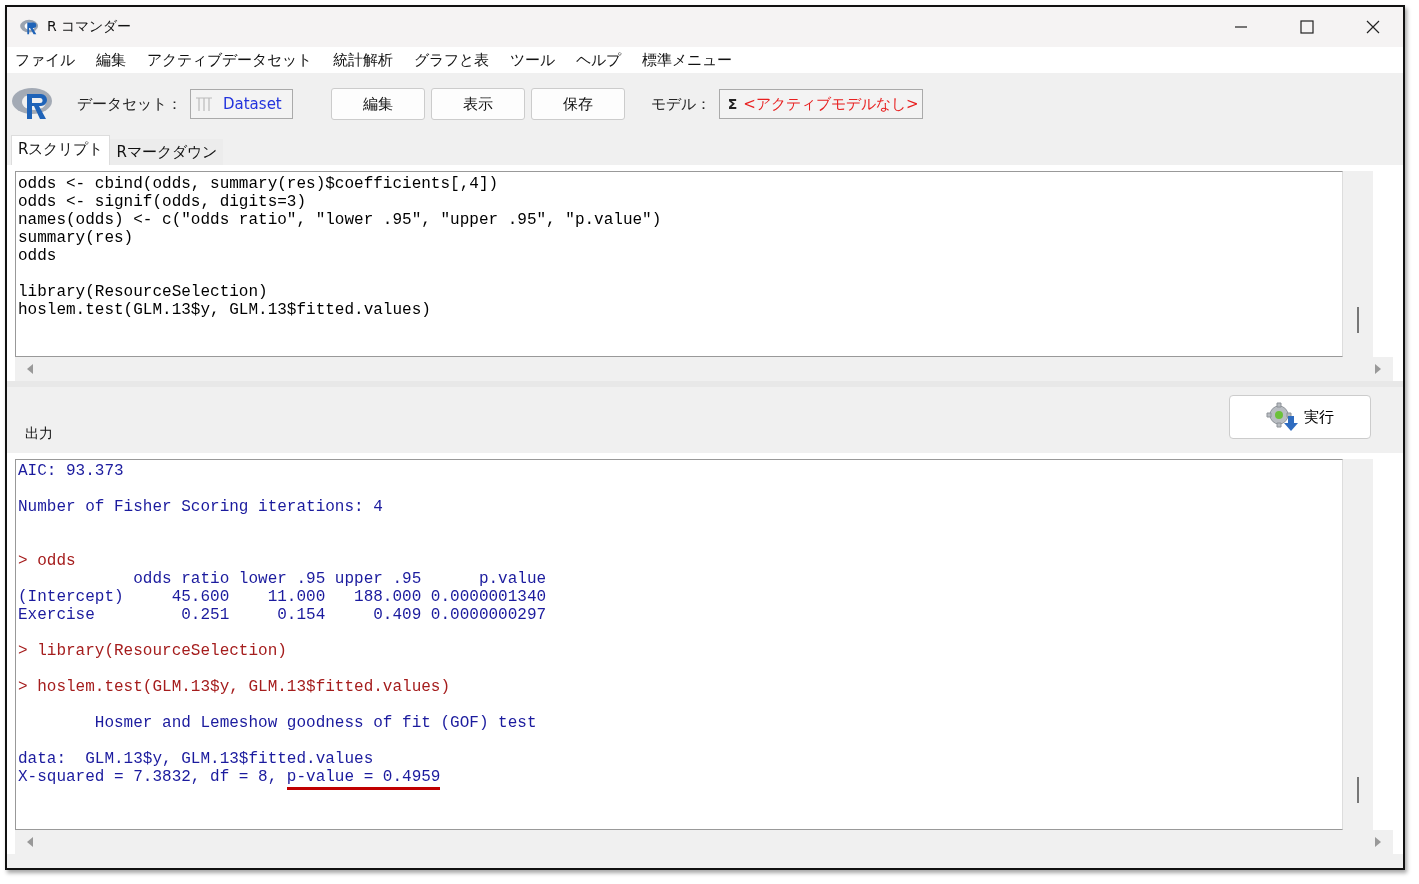  What do you see at coordinates (30, 27) in the screenshot?
I see `r-logo-icon` at bounding box center [30, 27].